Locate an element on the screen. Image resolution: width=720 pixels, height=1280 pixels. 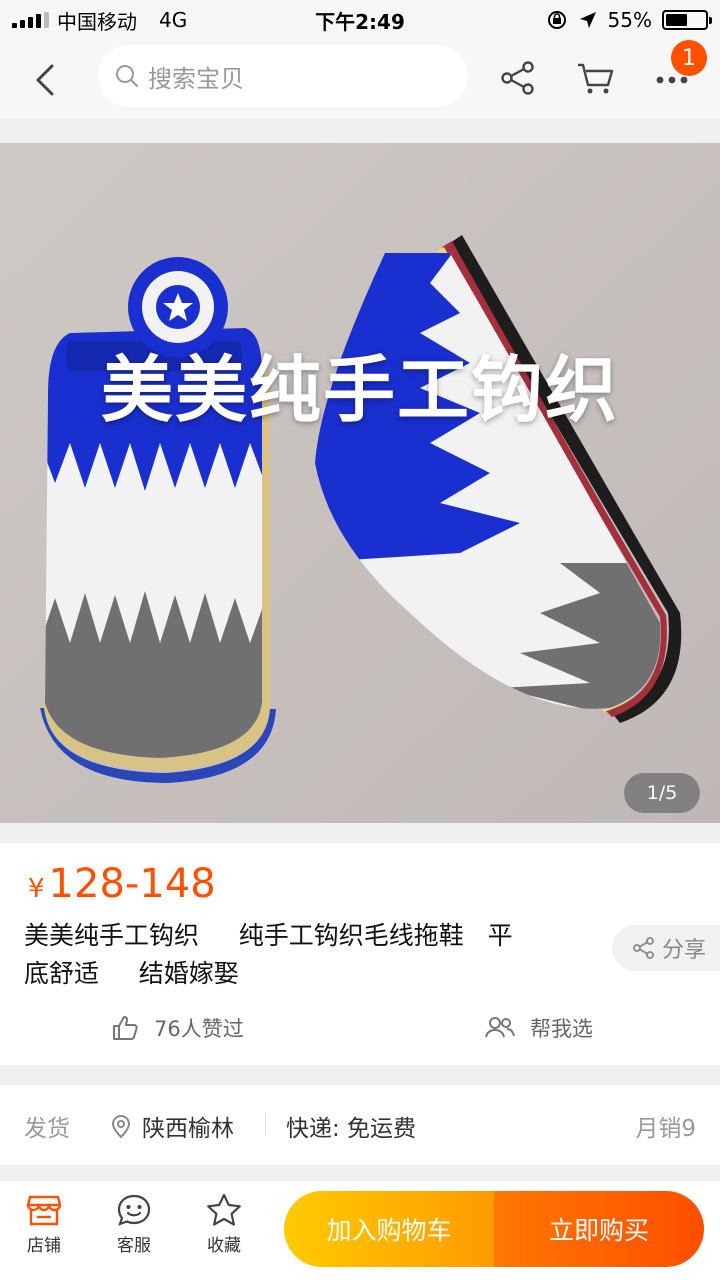
product-title: 美美纯手工钩织 纯手工钩织毛线拖鞋 平 底舒适 结婚嫁娶 is located at coordinates (311, 955).